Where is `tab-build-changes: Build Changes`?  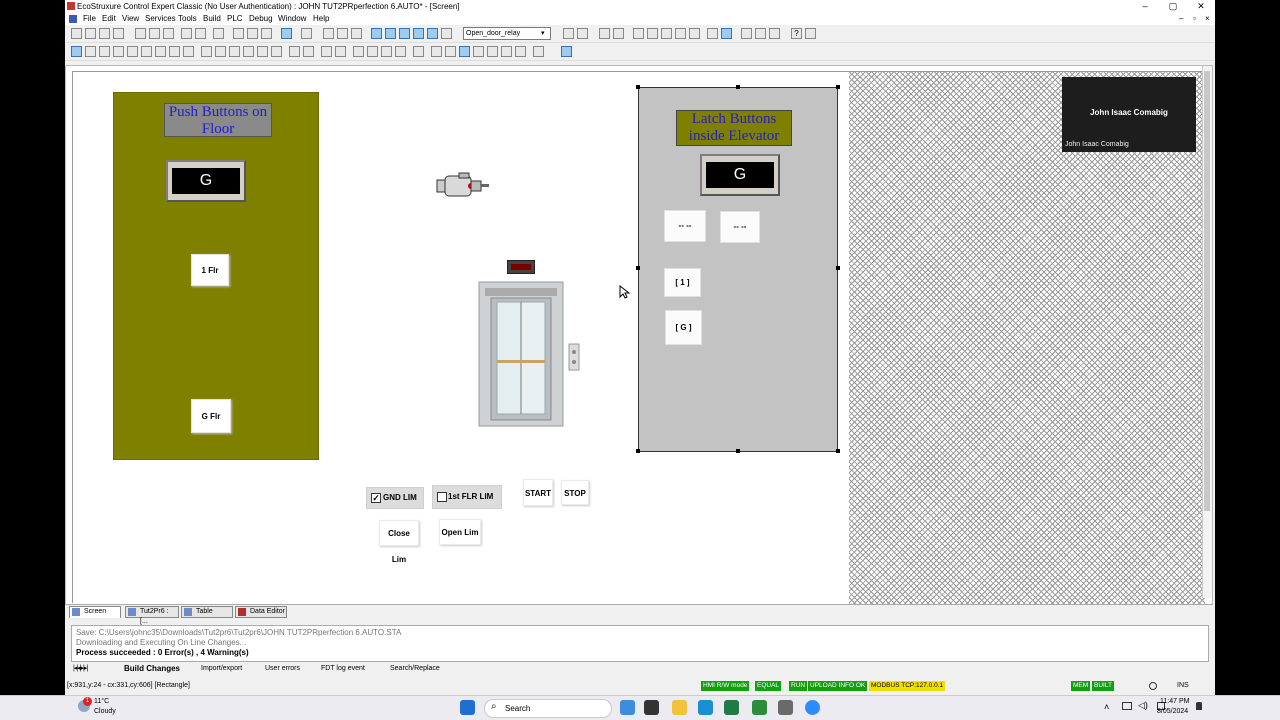
tab-build-changes: Build Changes is located at coordinates (152, 668).